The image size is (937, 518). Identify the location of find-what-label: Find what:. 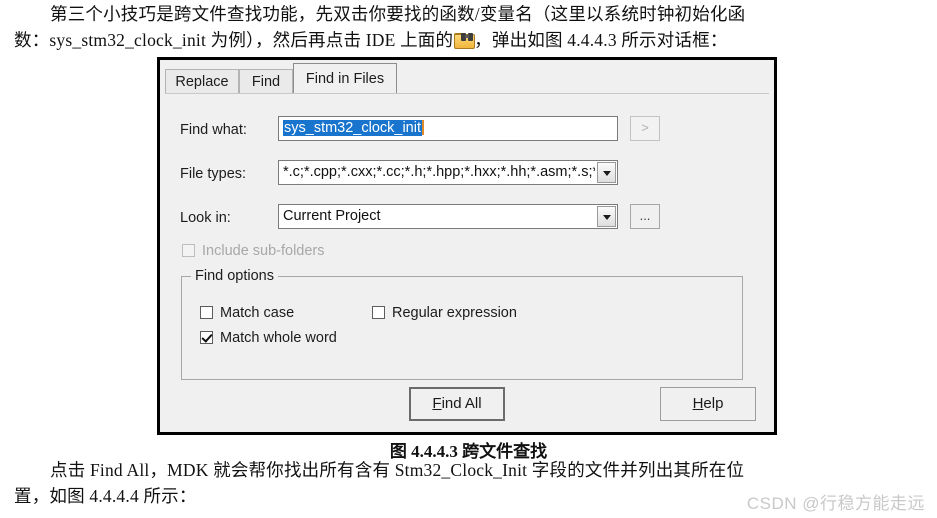
(213, 130).